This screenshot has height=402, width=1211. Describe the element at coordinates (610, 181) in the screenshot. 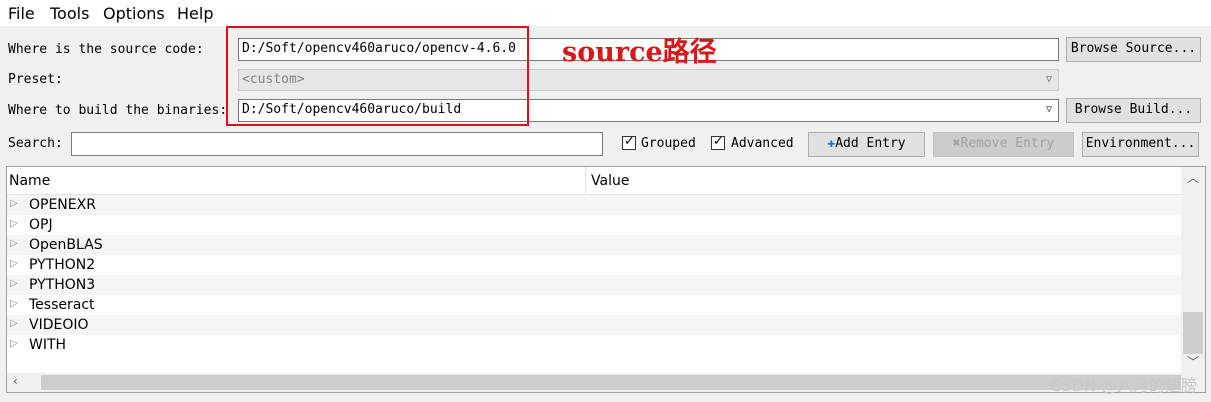

I see `col-value-header: Value` at that location.